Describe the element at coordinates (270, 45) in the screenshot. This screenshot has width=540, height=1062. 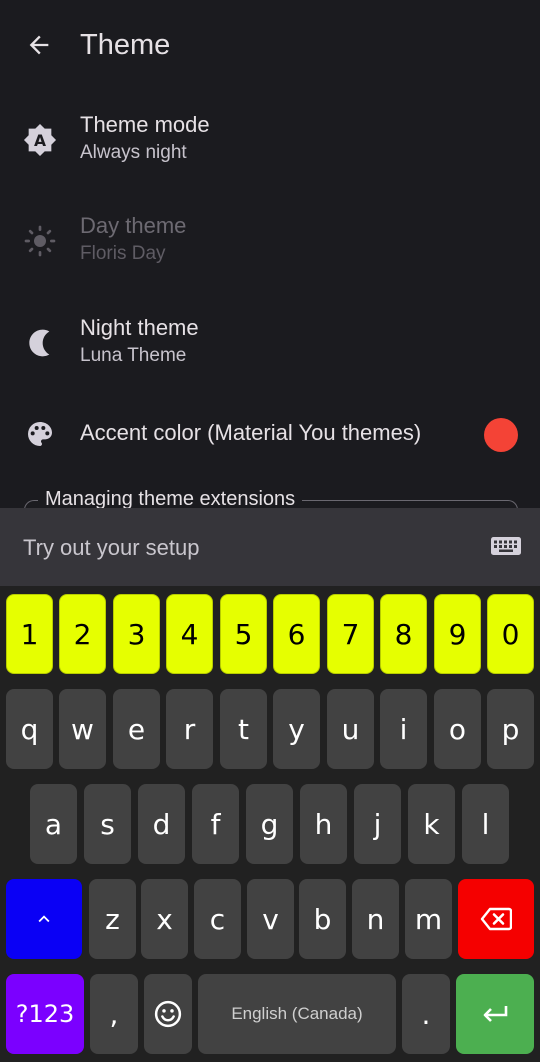
I see `app-bar: Theme` at that location.